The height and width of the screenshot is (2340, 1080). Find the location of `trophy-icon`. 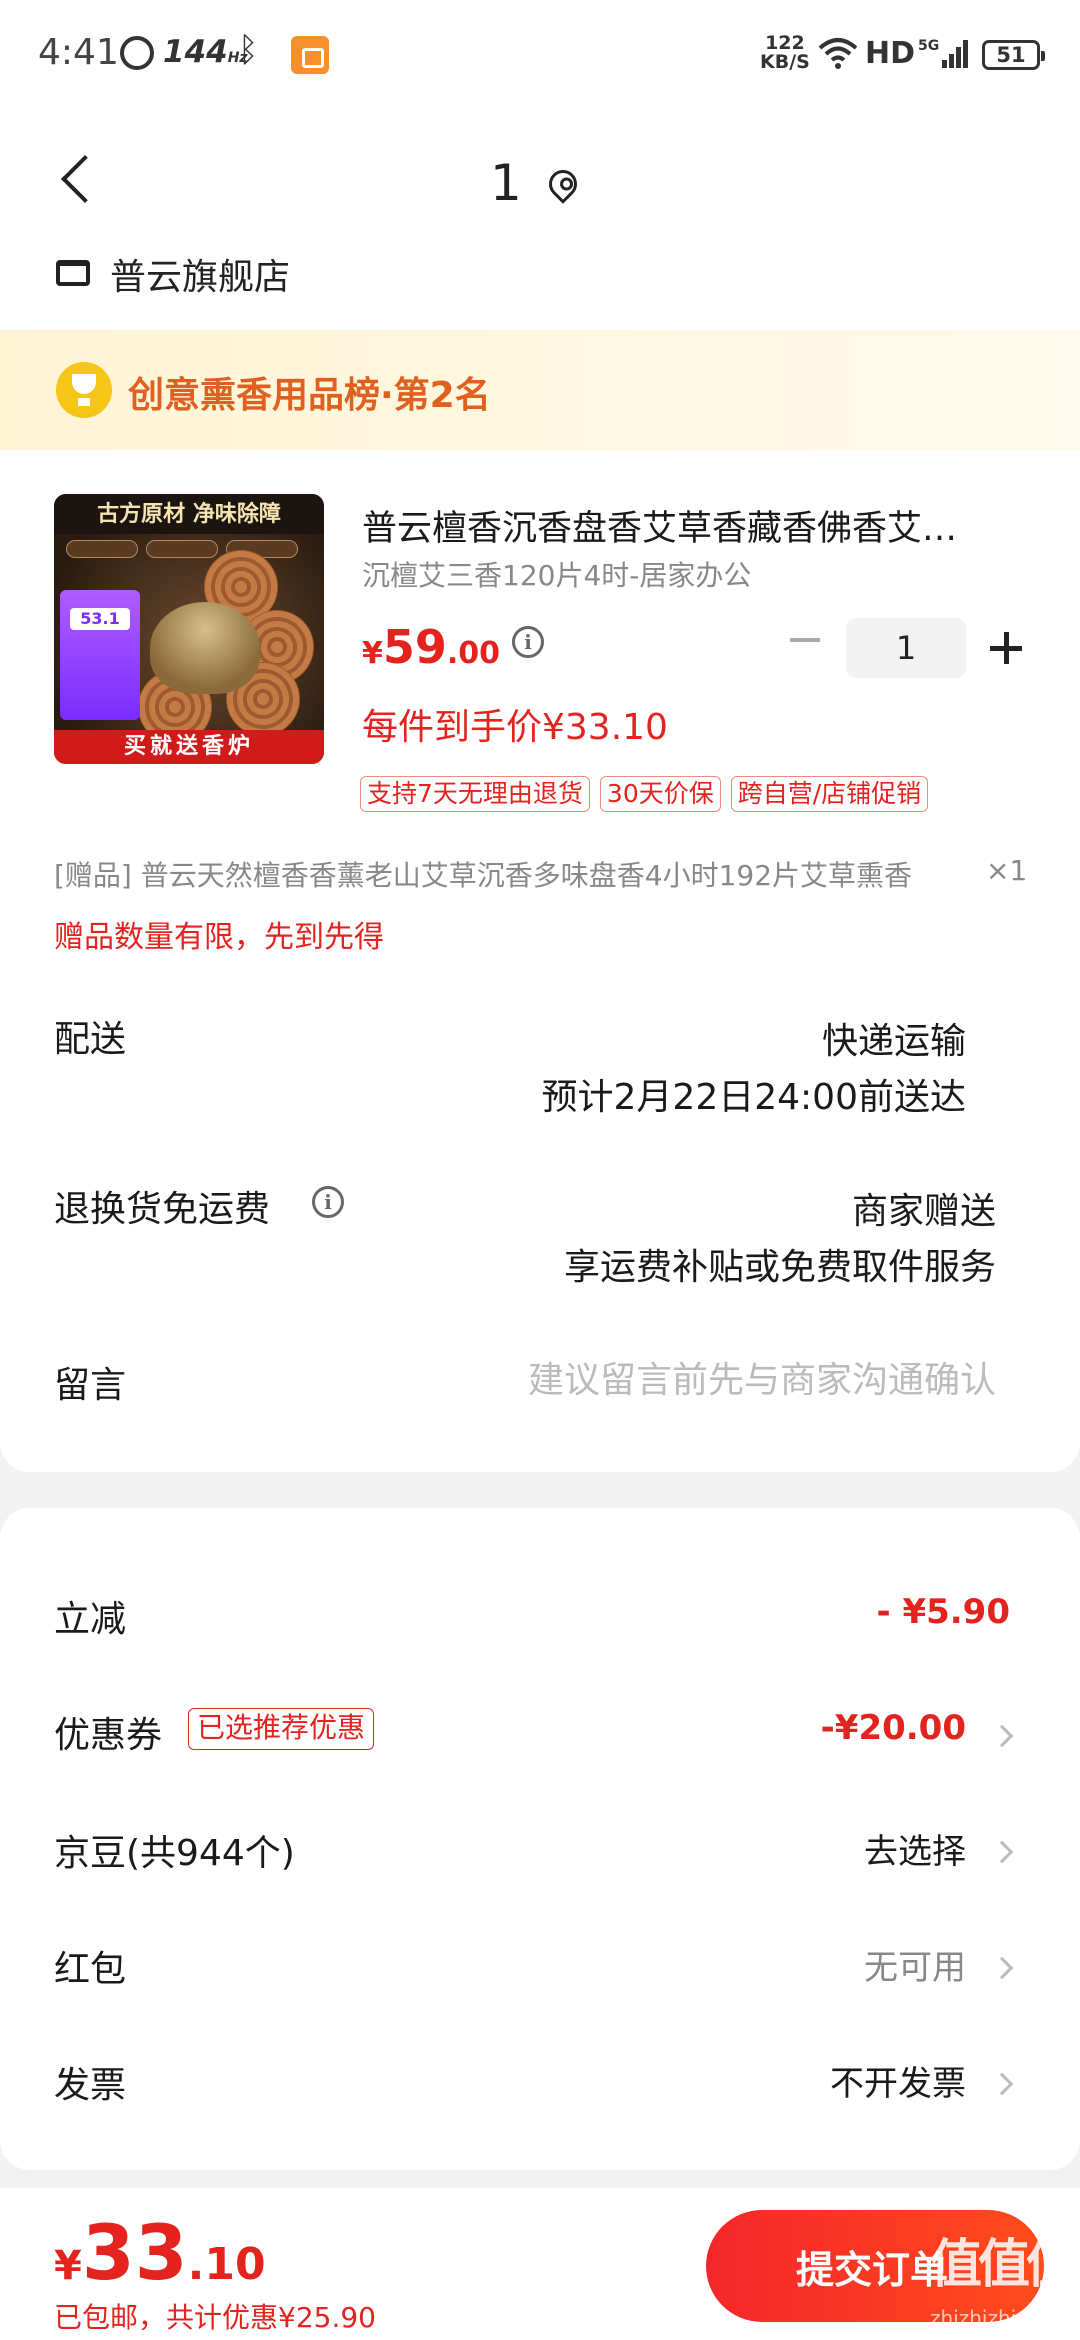

trophy-icon is located at coordinates (84, 390).